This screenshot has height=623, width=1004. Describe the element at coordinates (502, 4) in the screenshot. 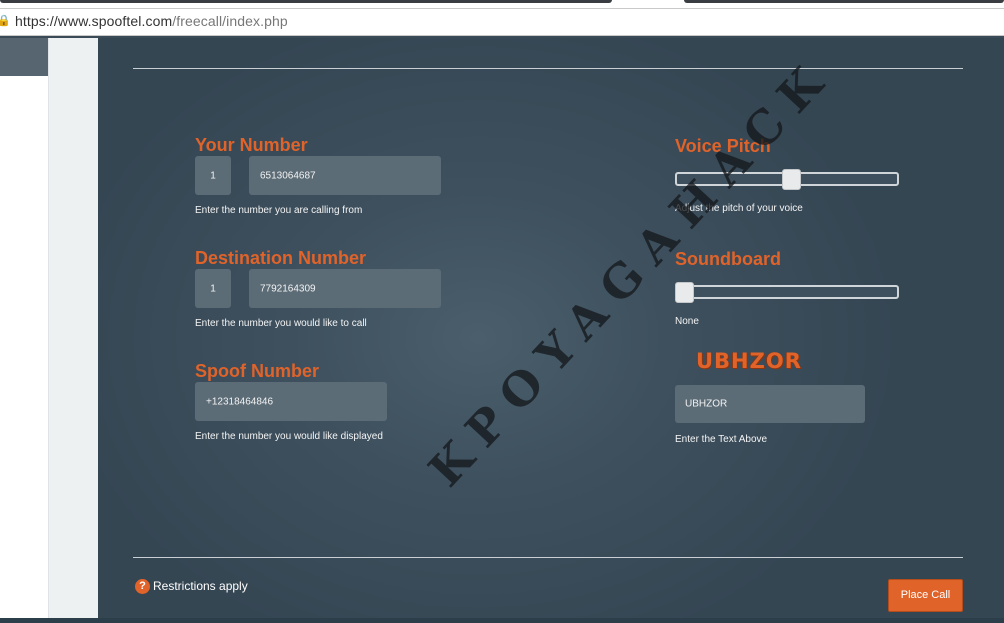

I see `browser-tab-strip` at that location.